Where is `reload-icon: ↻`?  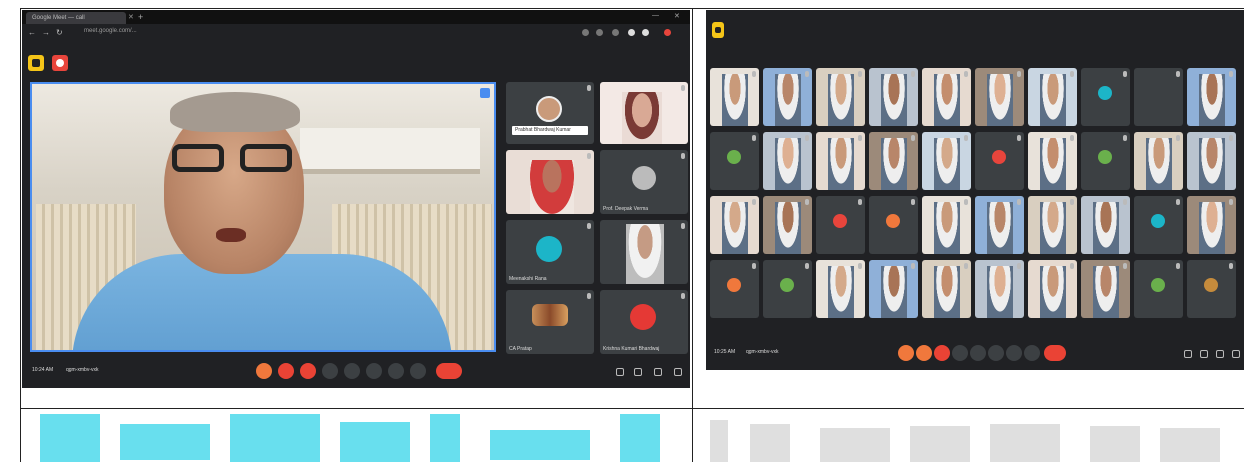 reload-icon: ↻ is located at coordinates (59, 32).